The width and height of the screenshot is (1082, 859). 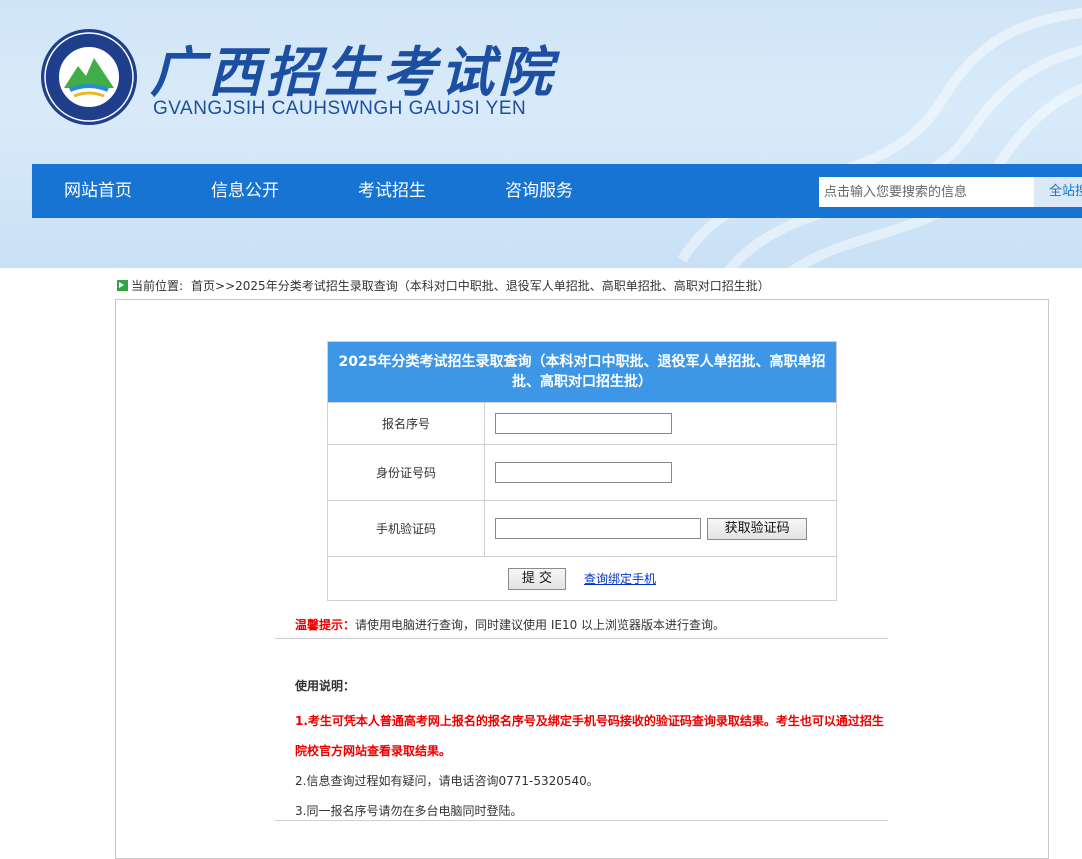 I want to click on instructions-heading: 使用说明：, so click(x=325, y=686).